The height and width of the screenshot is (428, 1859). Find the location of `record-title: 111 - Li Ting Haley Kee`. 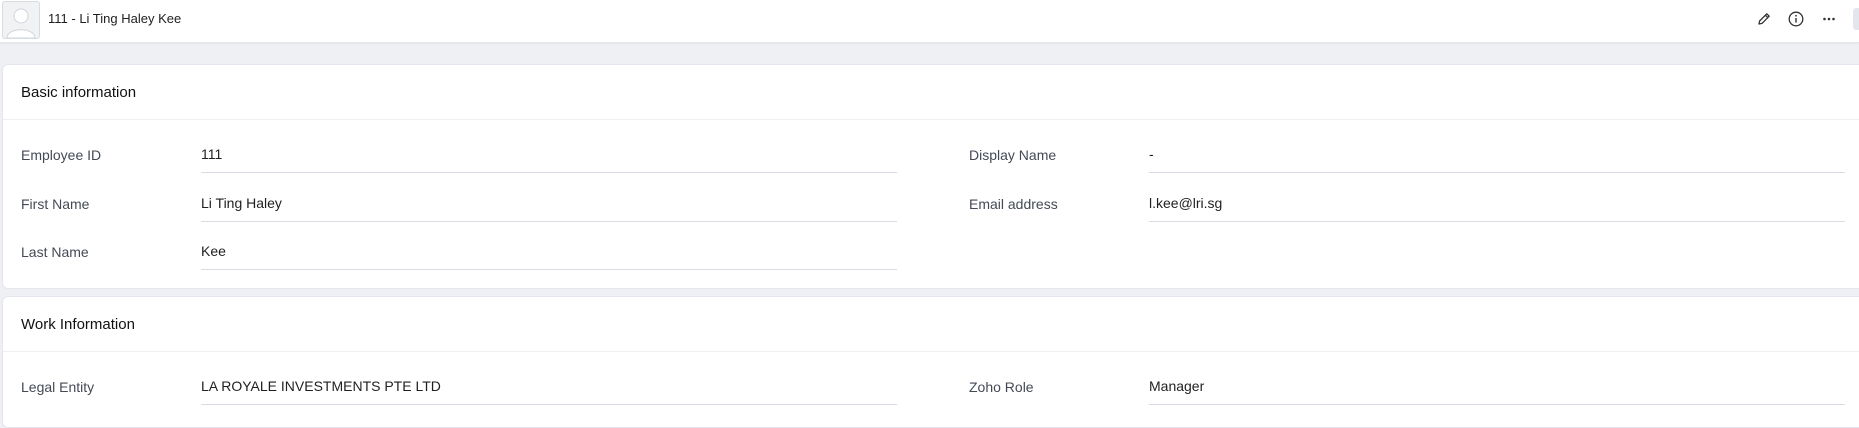

record-title: 111 - Li Ting Haley Kee is located at coordinates (115, 18).